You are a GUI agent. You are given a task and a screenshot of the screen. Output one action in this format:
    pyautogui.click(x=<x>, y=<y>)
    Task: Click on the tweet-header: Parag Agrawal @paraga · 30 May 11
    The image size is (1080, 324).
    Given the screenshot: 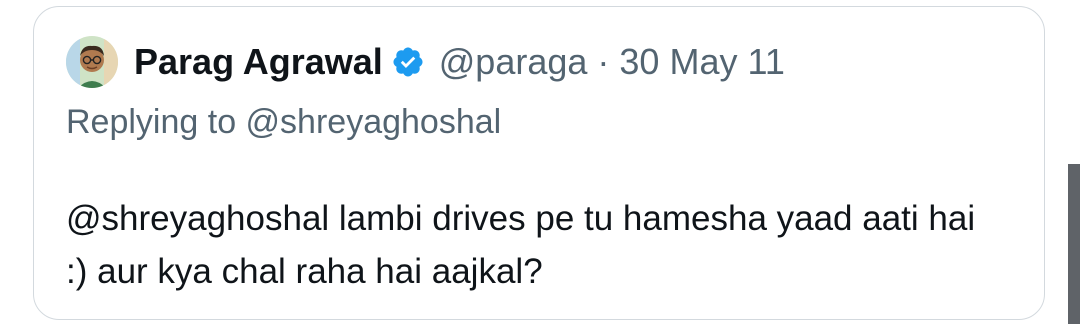 What is the action you would take?
    pyautogui.click(x=425, y=62)
    